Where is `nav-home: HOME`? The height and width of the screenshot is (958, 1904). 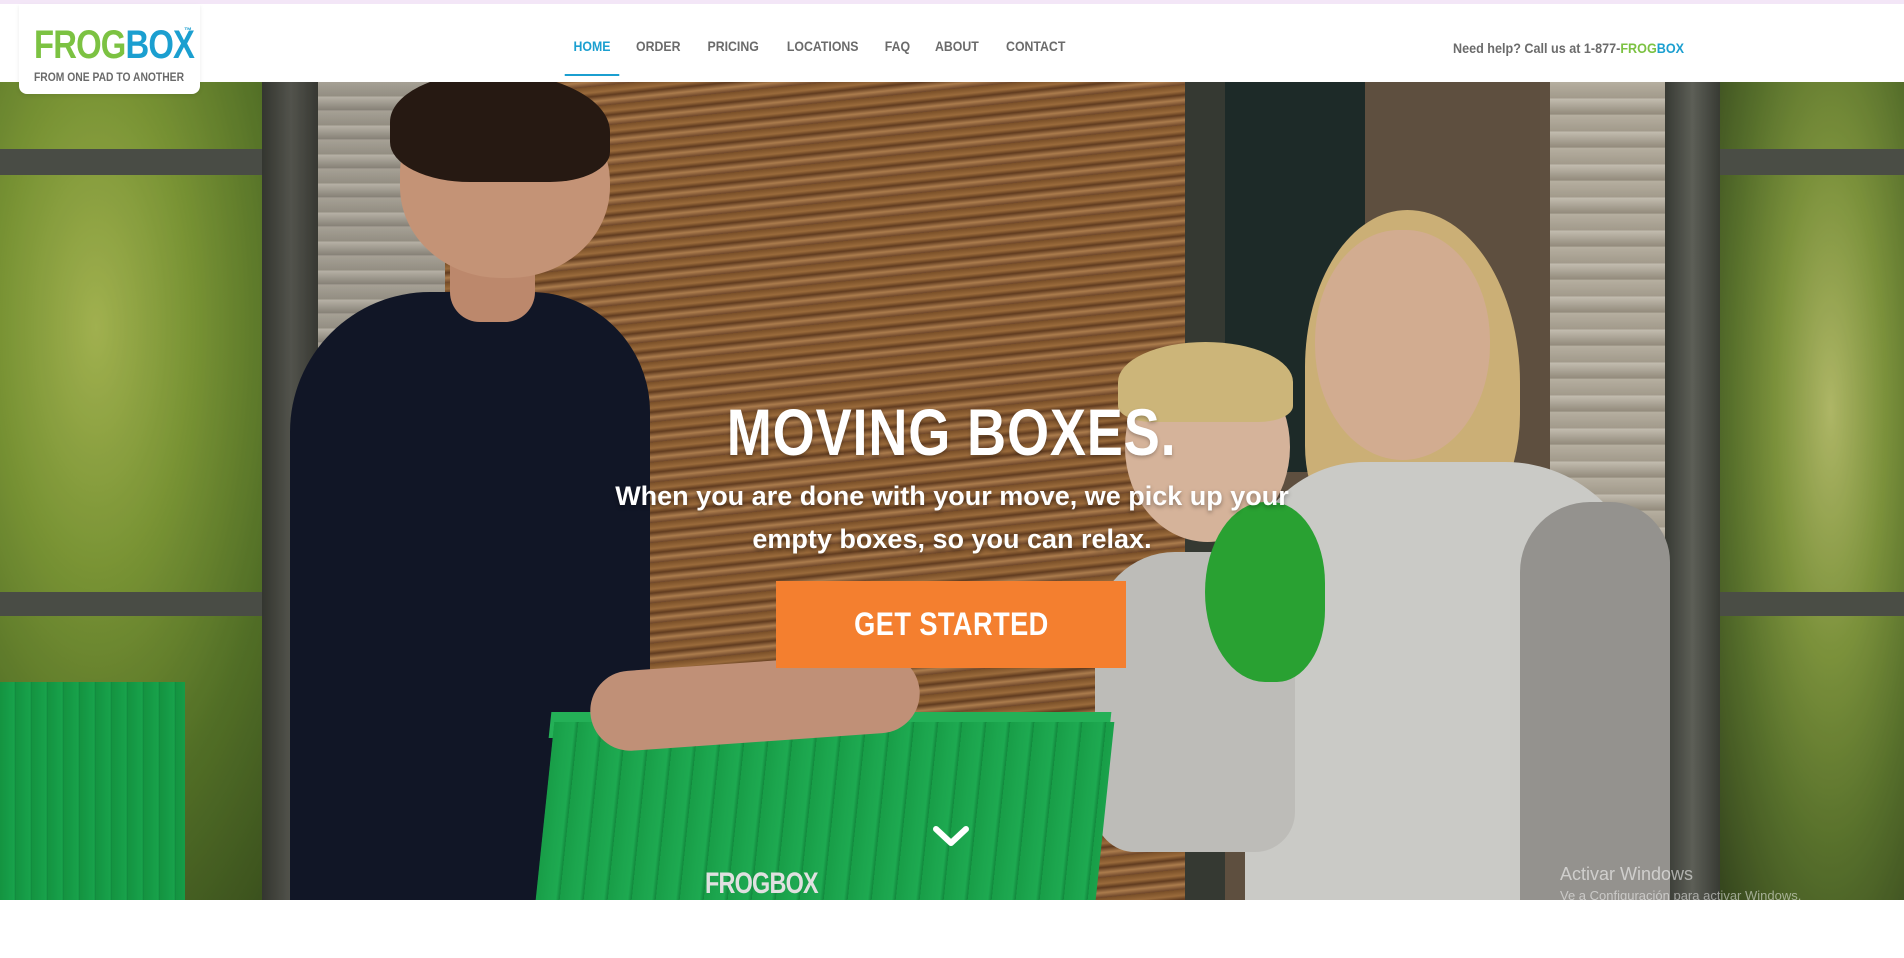 nav-home: HOME is located at coordinates (592, 42).